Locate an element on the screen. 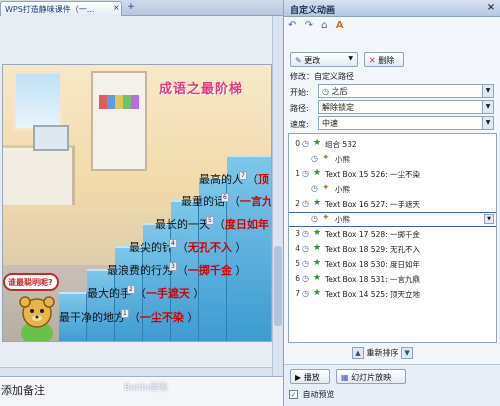  home-icon: ⌂ is located at coordinates (324, 25).